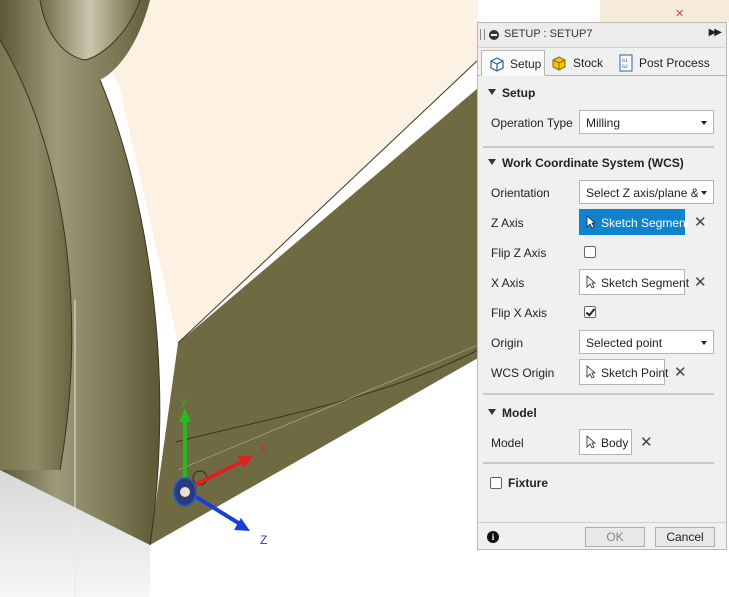 This screenshot has height=597, width=729. Describe the element at coordinates (645, 223) in the screenshot. I see `z-axis-value: Sketch Segment` at that location.